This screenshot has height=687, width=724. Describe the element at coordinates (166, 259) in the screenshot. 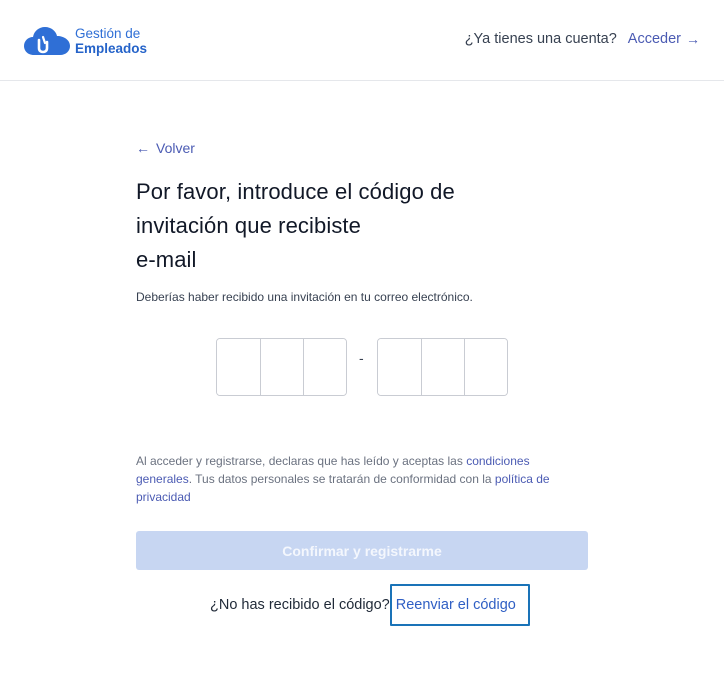

I see `title-line-3: e-mail` at that location.